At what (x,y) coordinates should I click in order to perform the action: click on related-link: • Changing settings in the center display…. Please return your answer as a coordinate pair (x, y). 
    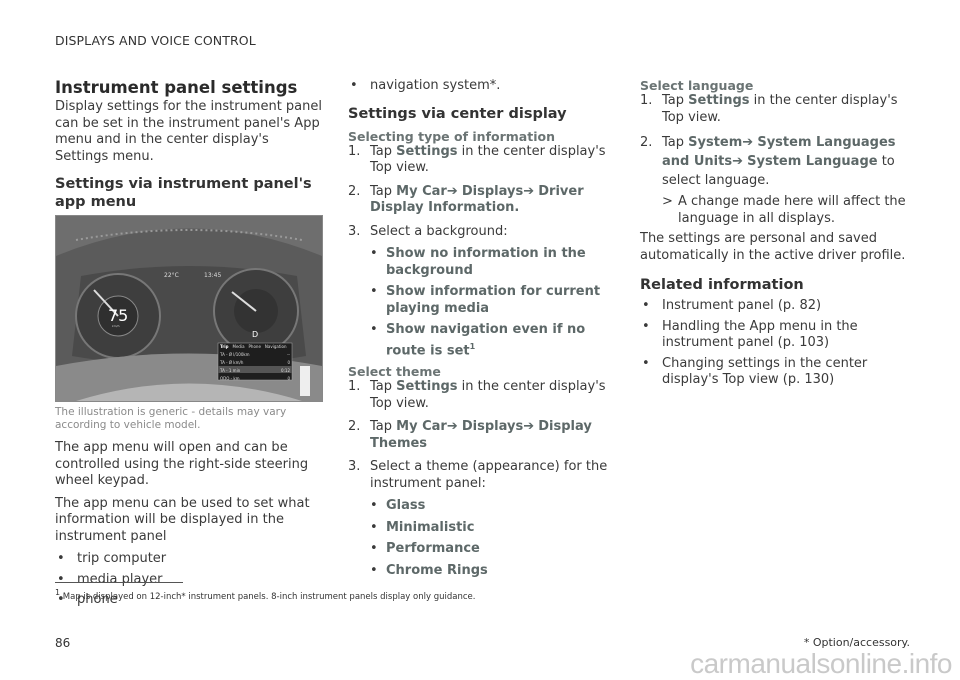
    Looking at the image, I should click on (777, 372).